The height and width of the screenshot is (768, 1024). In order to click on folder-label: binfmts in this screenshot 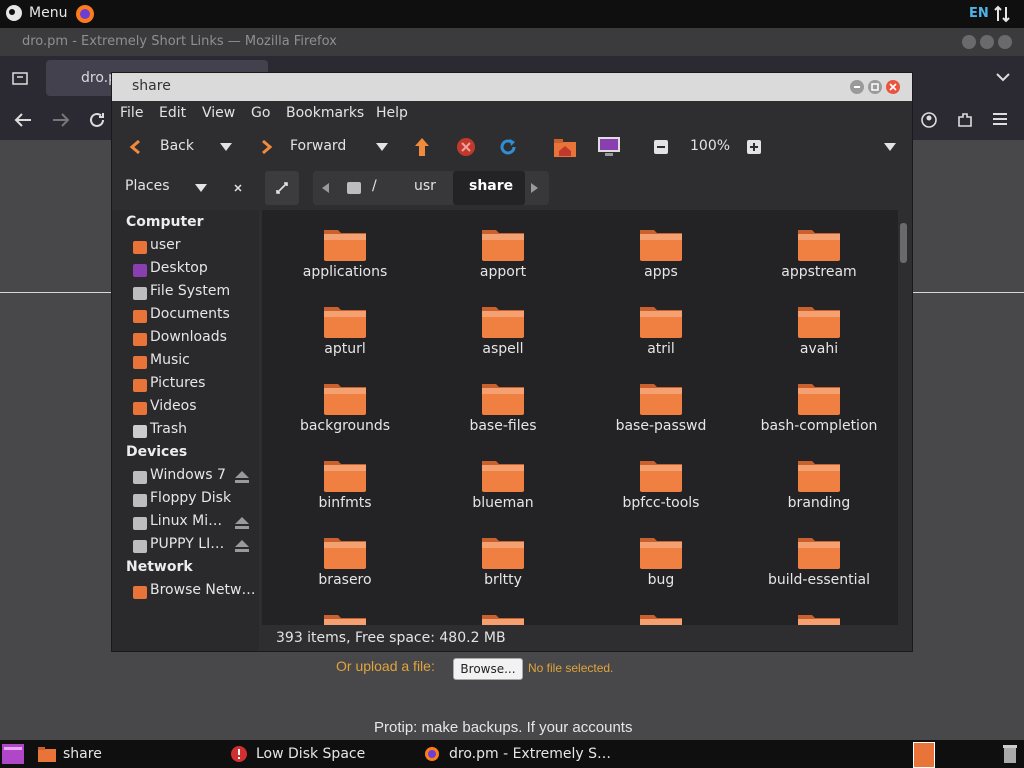, I will do `click(345, 503)`.